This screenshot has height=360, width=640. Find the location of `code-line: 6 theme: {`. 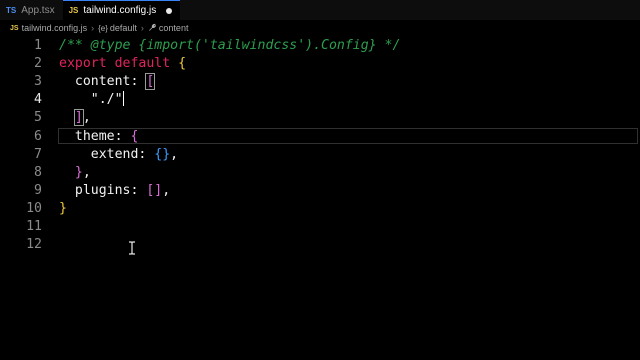

code-line: 6 theme: { is located at coordinates (320, 137).